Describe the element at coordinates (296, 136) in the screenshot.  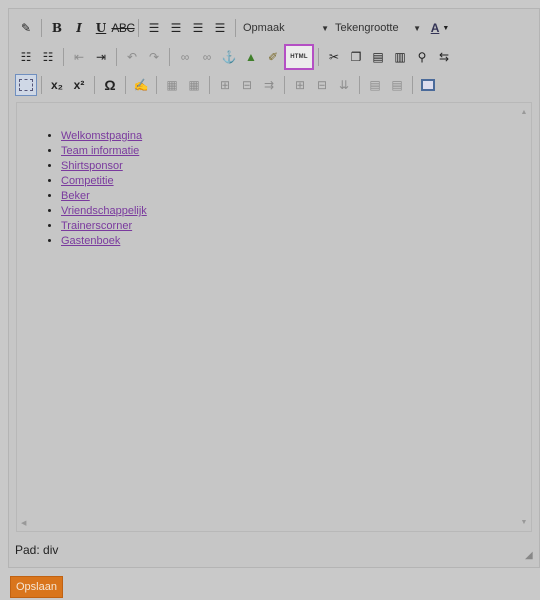
I see `list-item: Welkomstpagina` at that location.